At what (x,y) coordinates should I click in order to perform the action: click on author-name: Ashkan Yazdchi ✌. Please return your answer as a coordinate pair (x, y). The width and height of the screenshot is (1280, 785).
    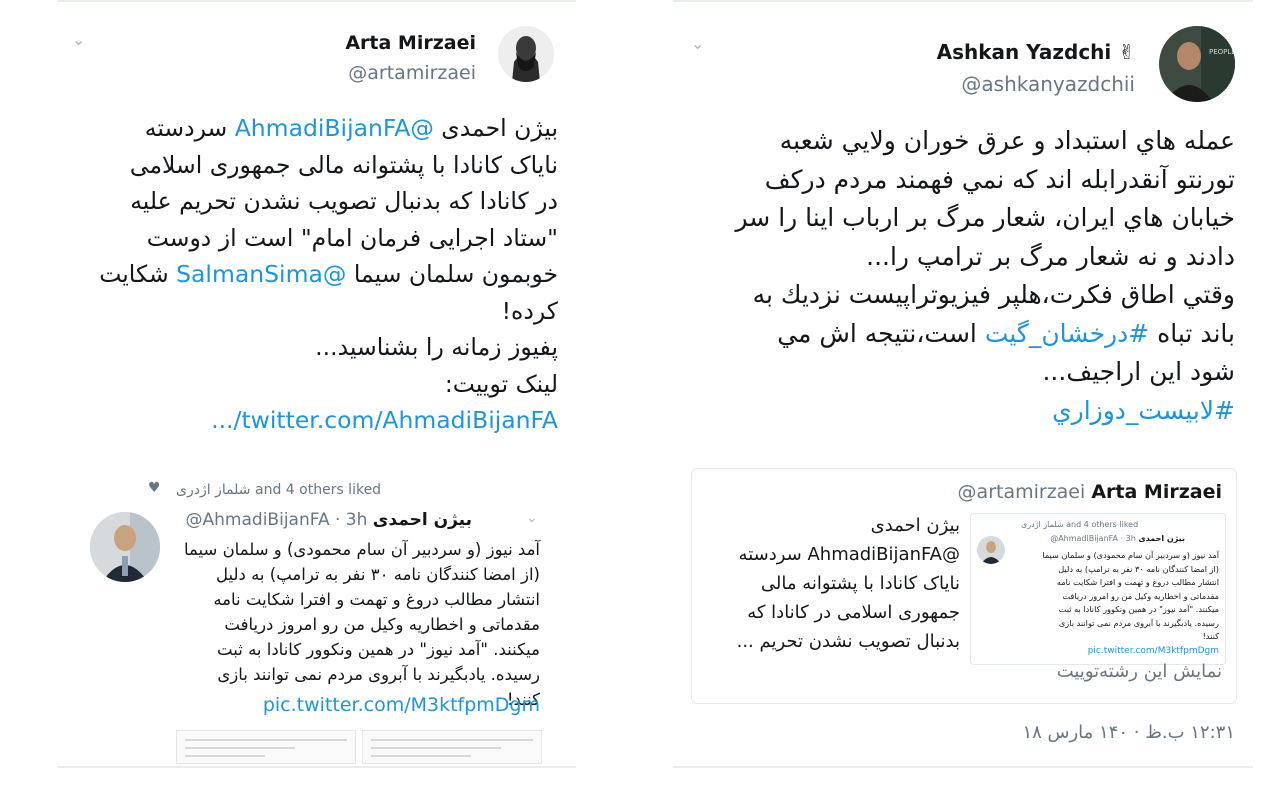
    Looking at the image, I should click on (1036, 52).